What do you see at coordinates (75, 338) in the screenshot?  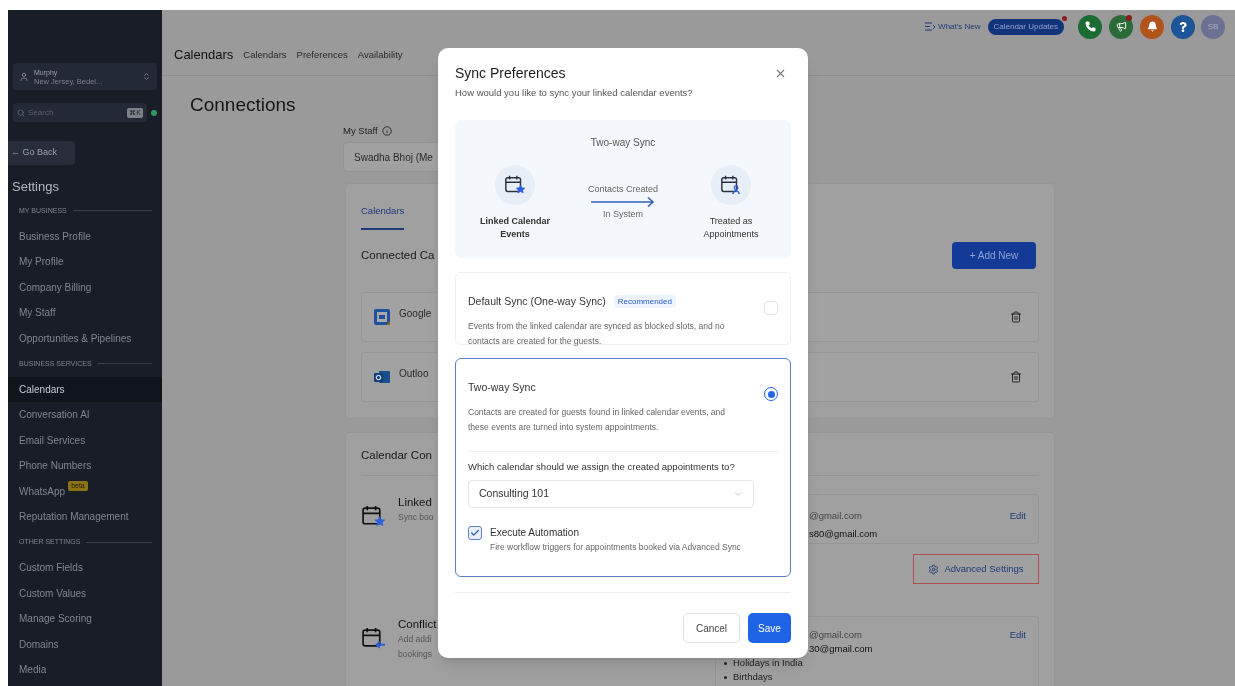 I see `sidebar-item-label: Opportunities & Pipelines` at bounding box center [75, 338].